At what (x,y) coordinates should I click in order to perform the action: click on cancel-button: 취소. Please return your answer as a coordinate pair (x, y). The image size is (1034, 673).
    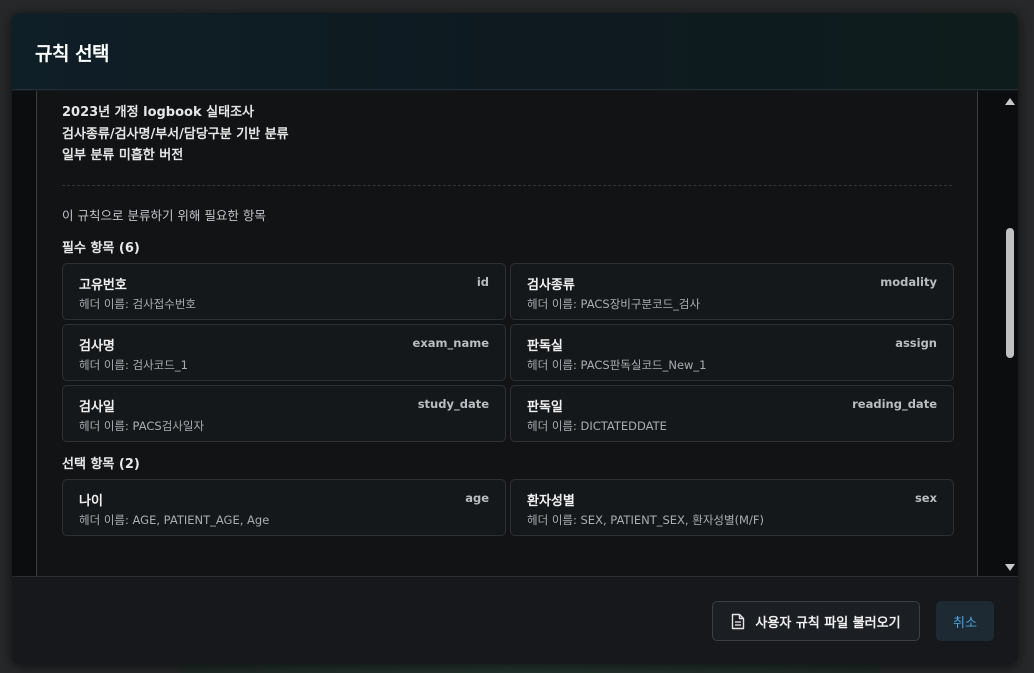
    Looking at the image, I should click on (965, 621).